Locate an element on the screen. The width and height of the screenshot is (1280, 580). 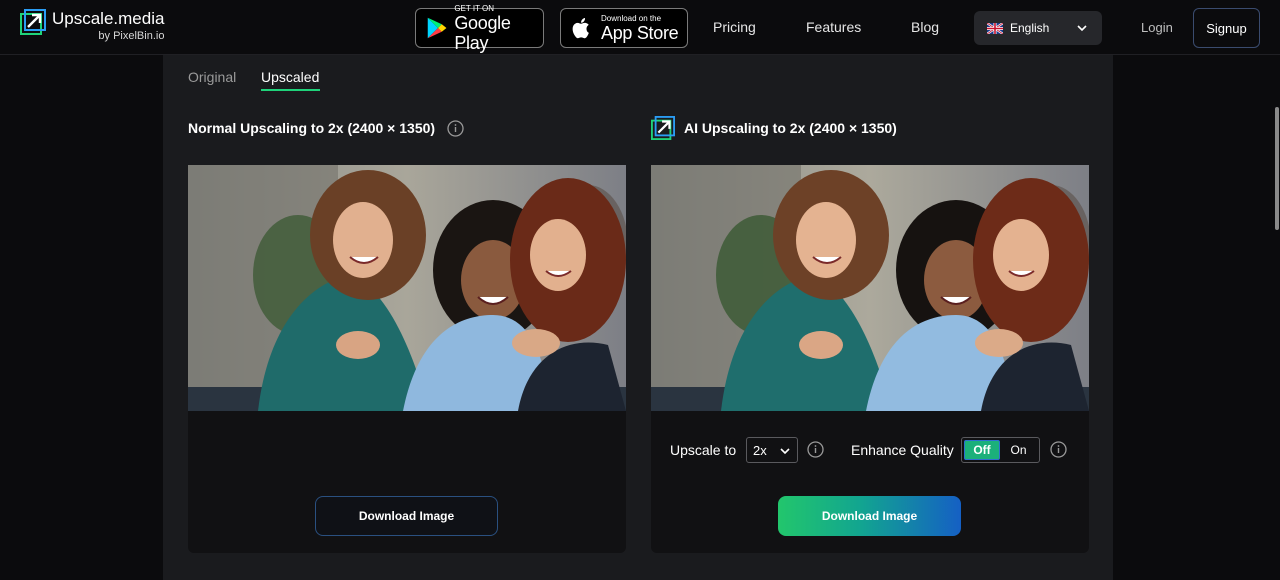
page-scrollbar is located at coordinates (1277, 168).